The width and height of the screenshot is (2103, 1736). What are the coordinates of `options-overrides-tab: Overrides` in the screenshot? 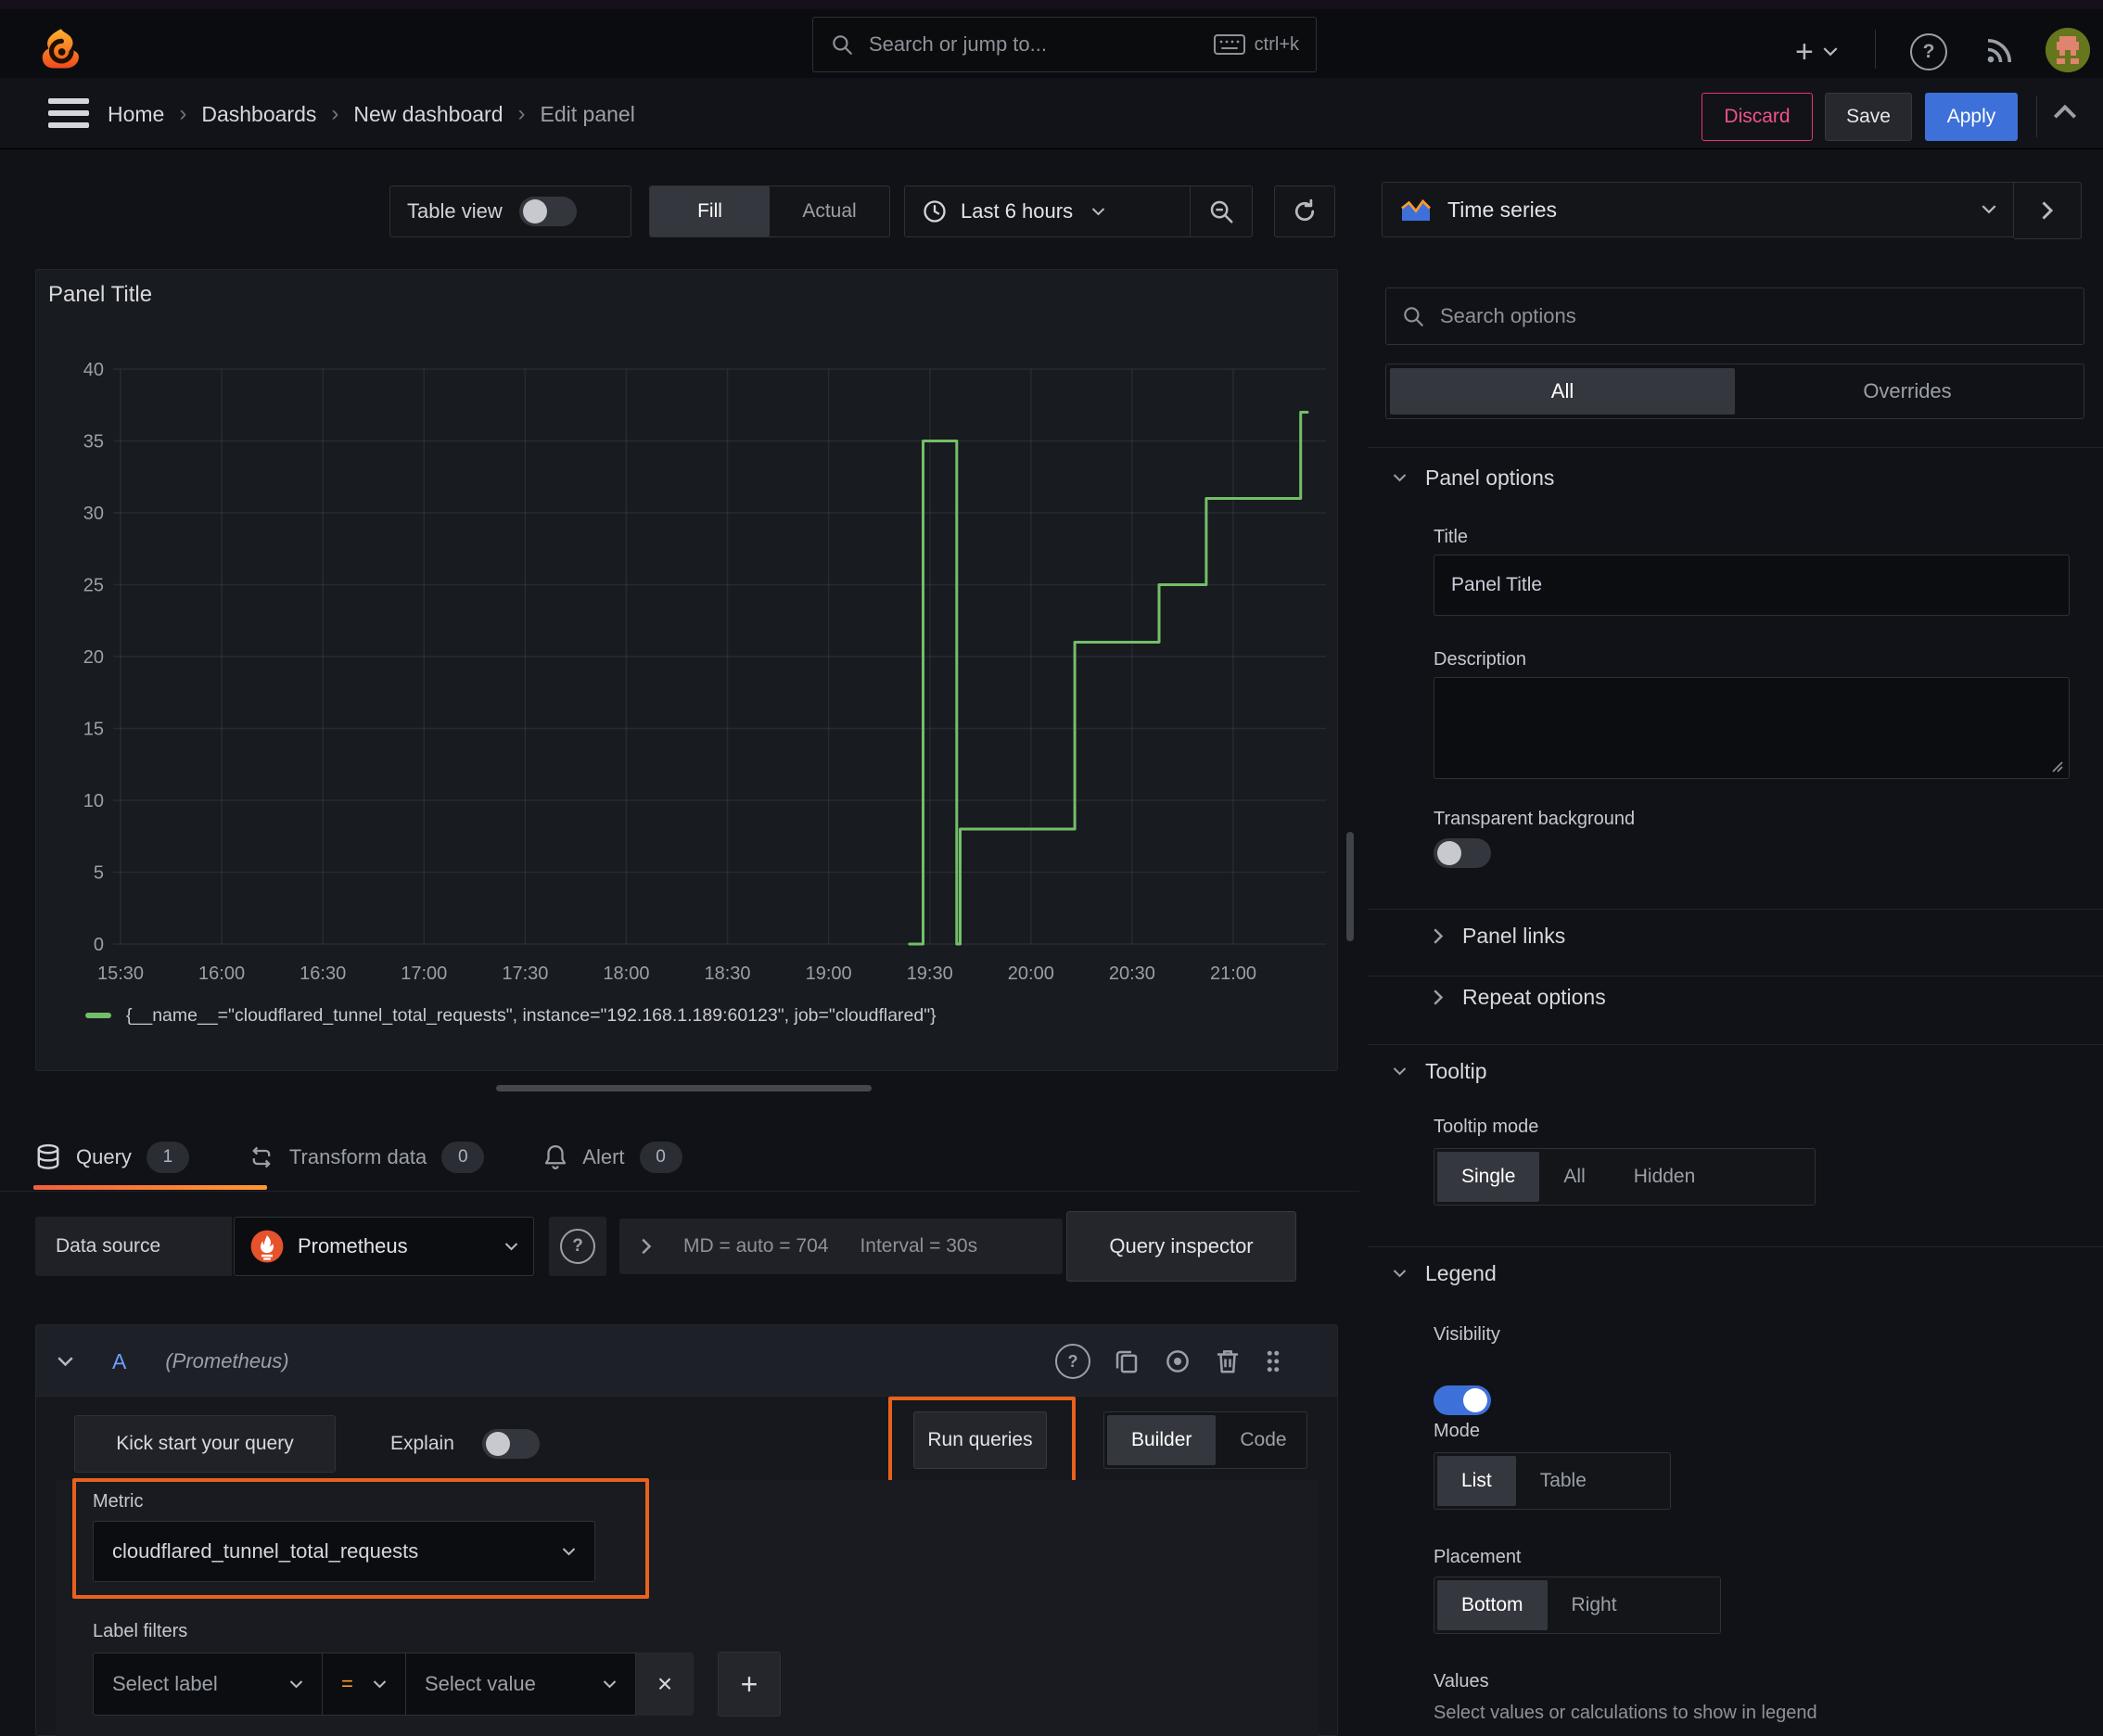 It's located at (1907, 392).